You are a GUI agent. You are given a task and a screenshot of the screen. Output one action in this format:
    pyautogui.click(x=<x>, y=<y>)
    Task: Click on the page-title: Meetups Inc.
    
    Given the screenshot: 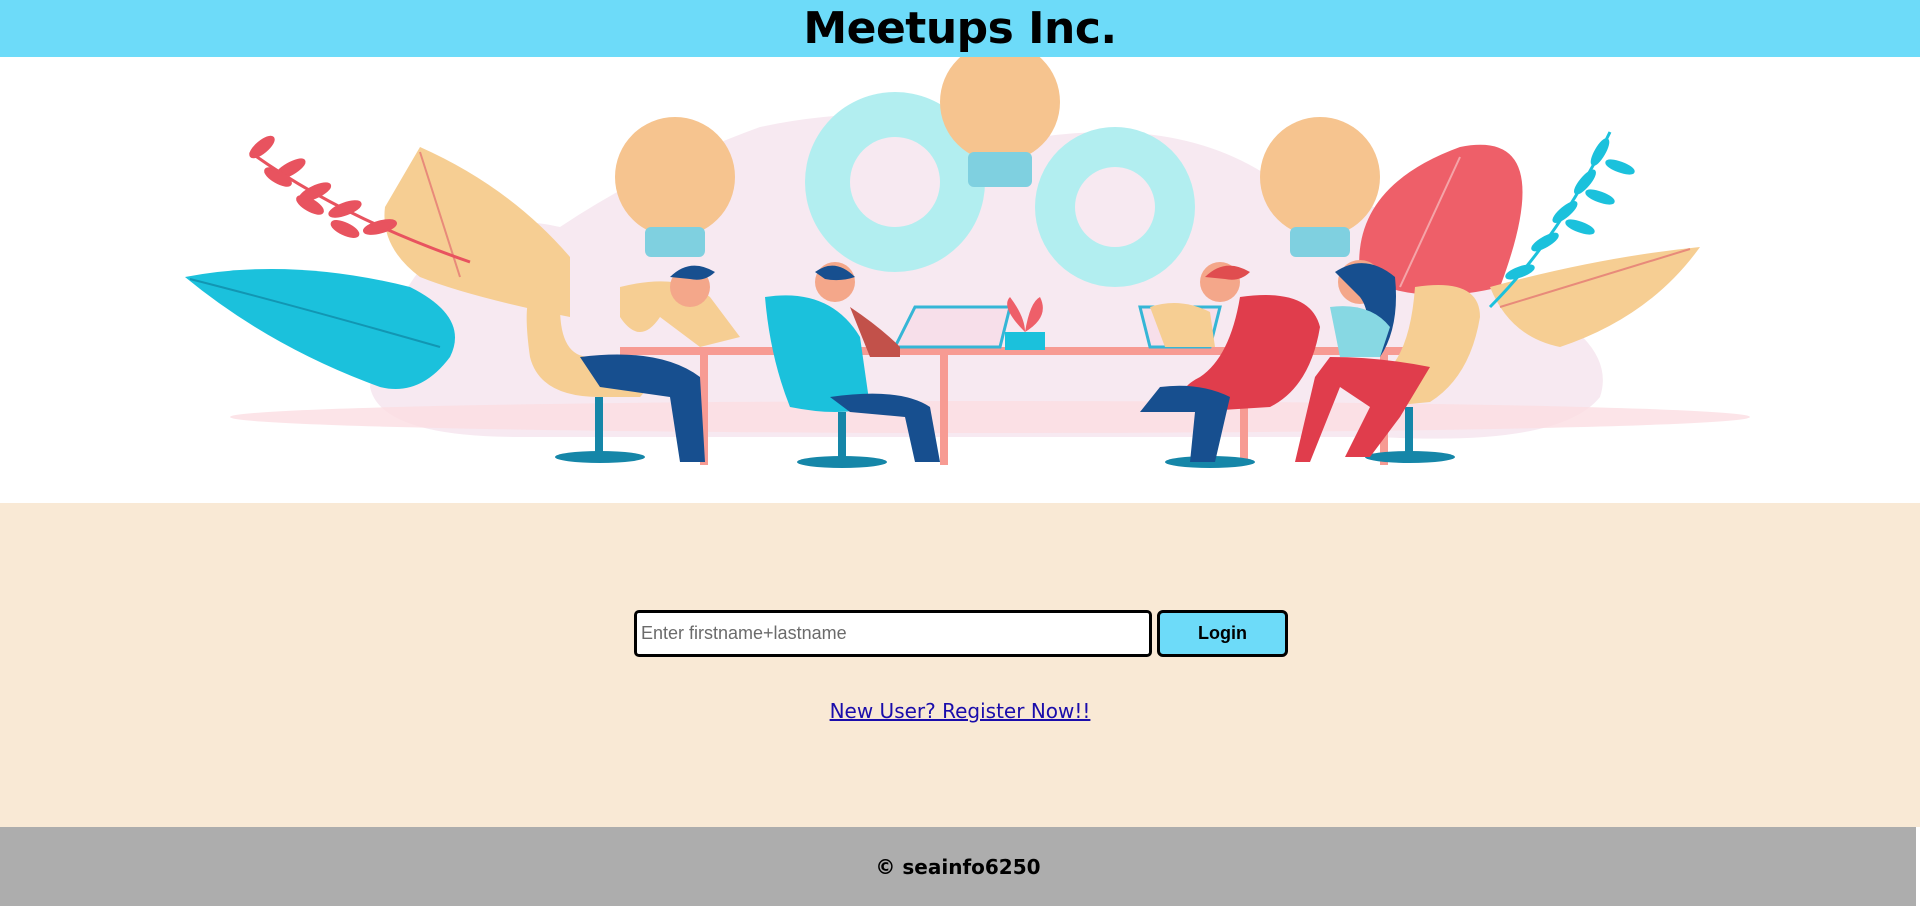 What is the action you would take?
    pyautogui.click(x=960, y=28)
    